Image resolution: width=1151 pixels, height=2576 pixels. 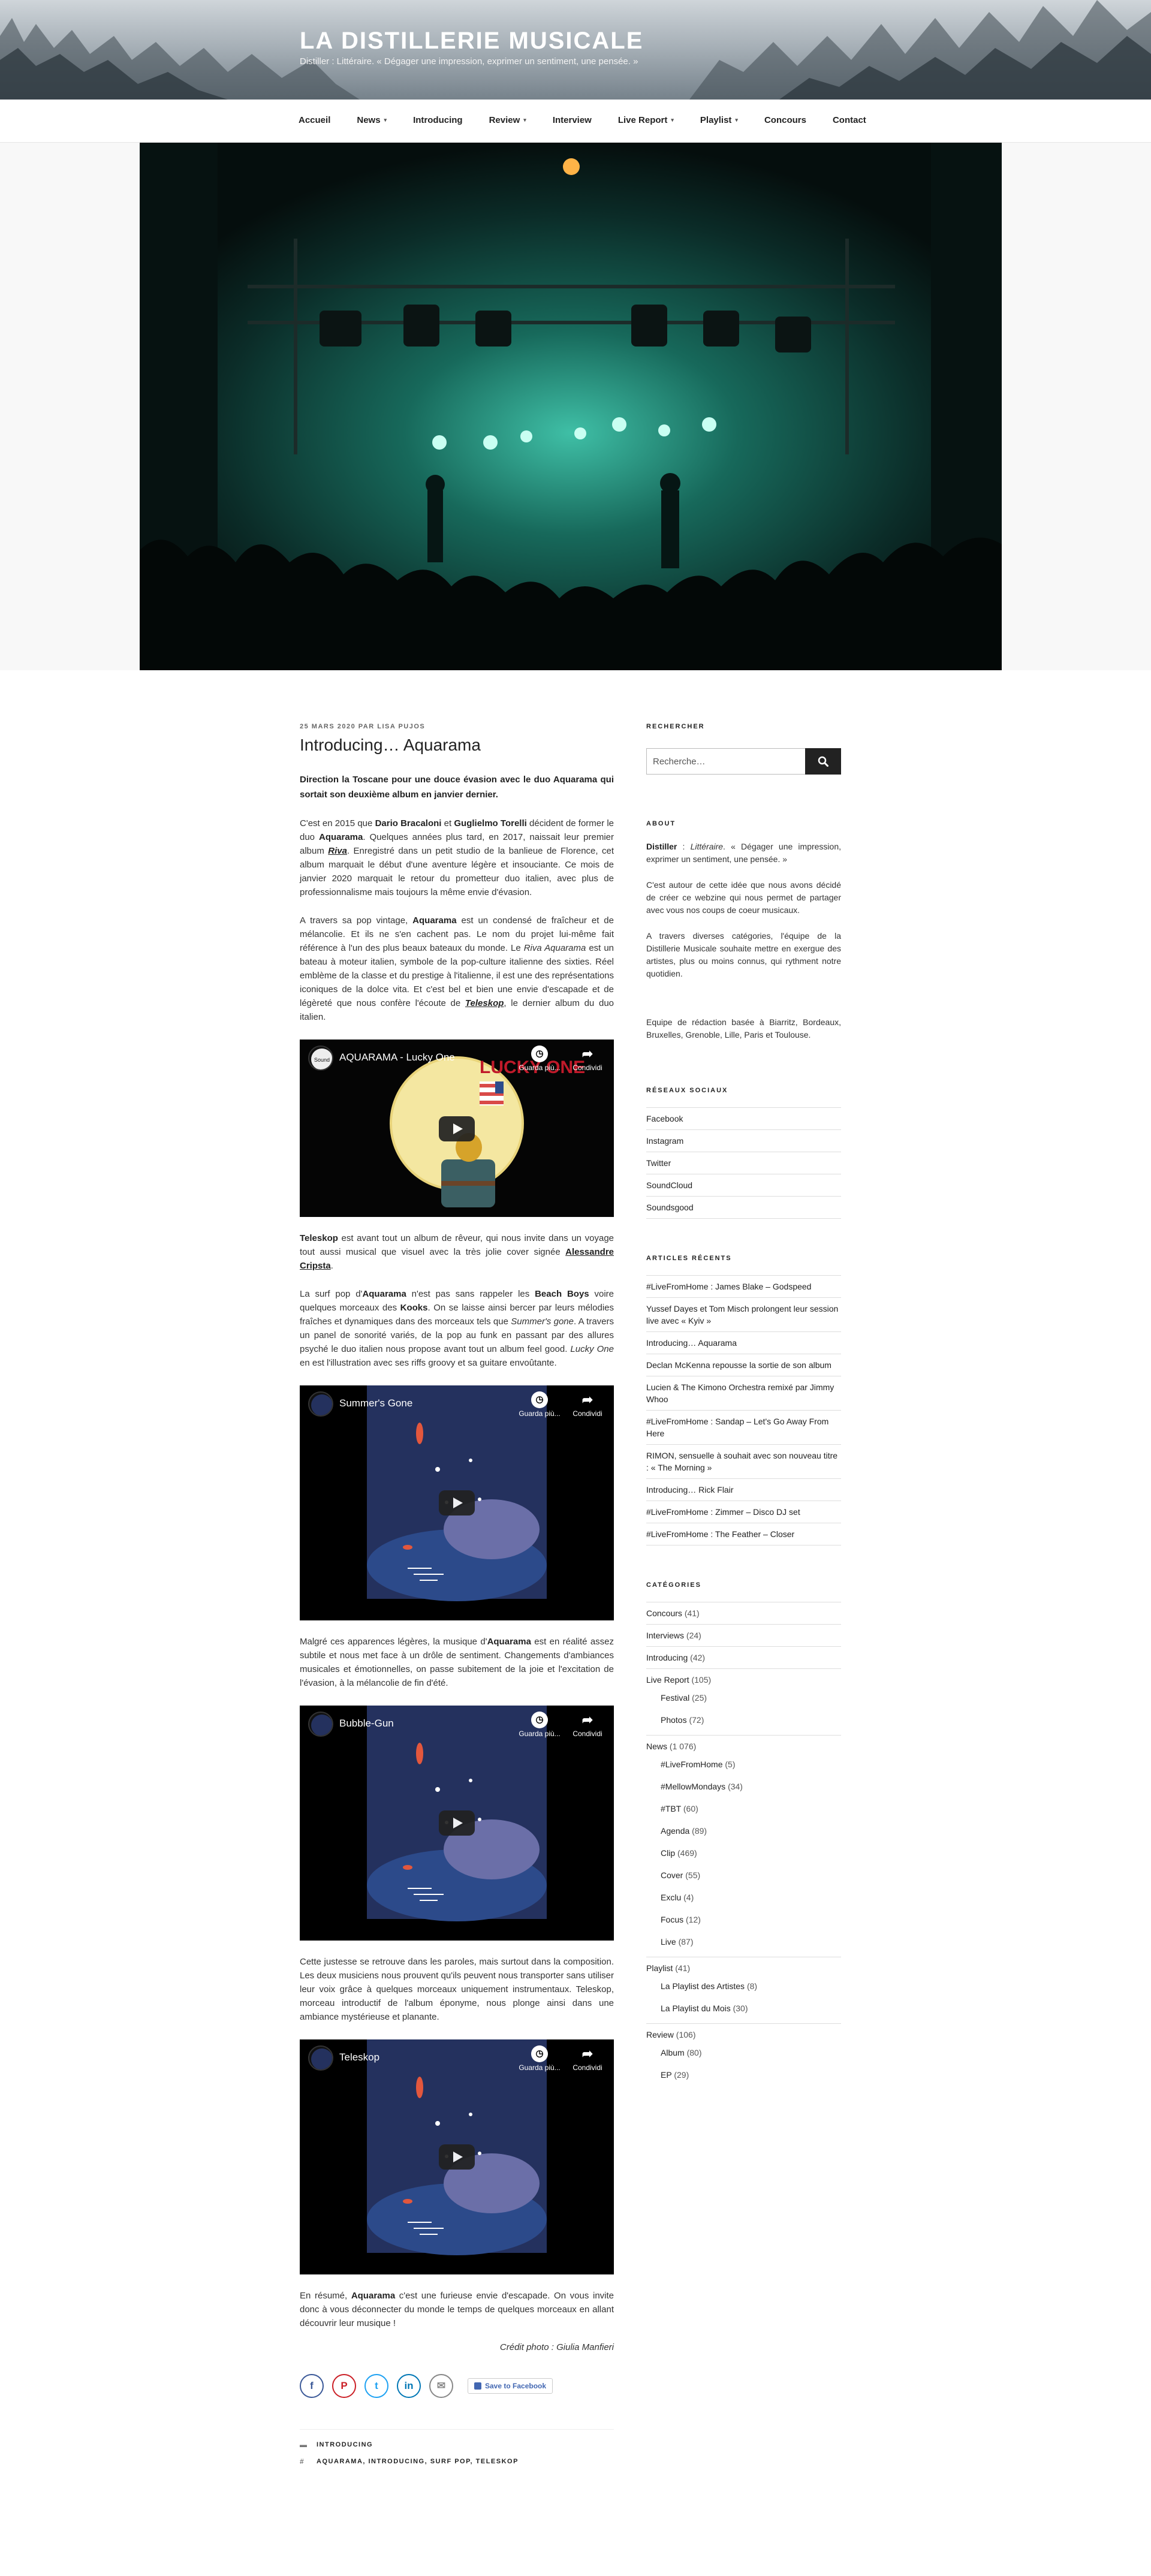 What do you see at coordinates (484, 1003) in the screenshot?
I see `link-teleskop: Teleskop` at bounding box center [484, 1003].